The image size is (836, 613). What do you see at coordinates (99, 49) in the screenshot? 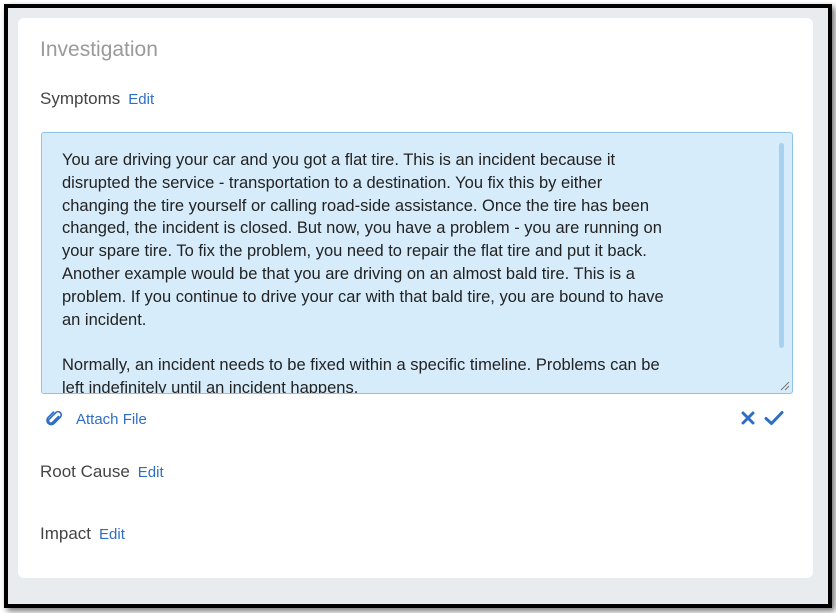
I see `section-title: Investigation` at bounding box center [99, 49].